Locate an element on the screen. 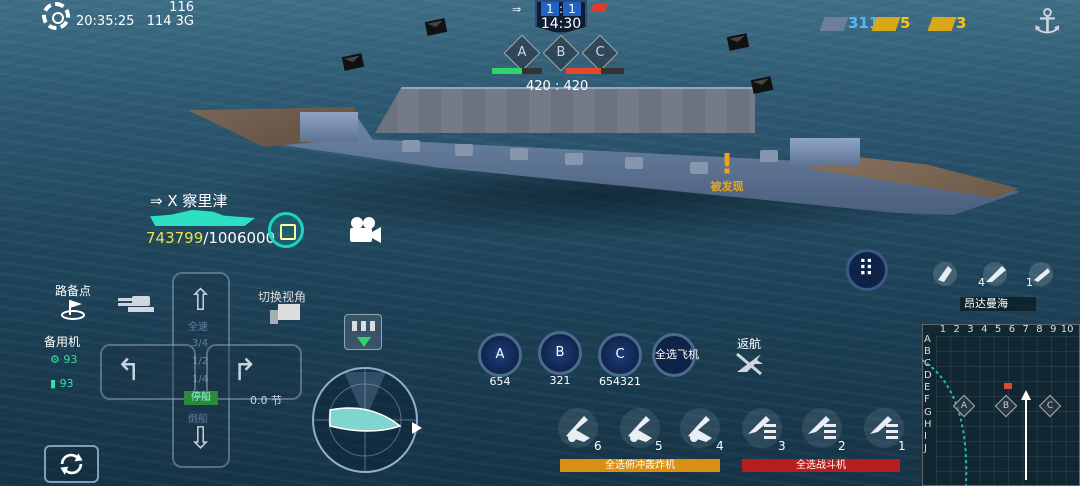  target-label: ⇒ X 察里津 is located at coordinates (188, 200).